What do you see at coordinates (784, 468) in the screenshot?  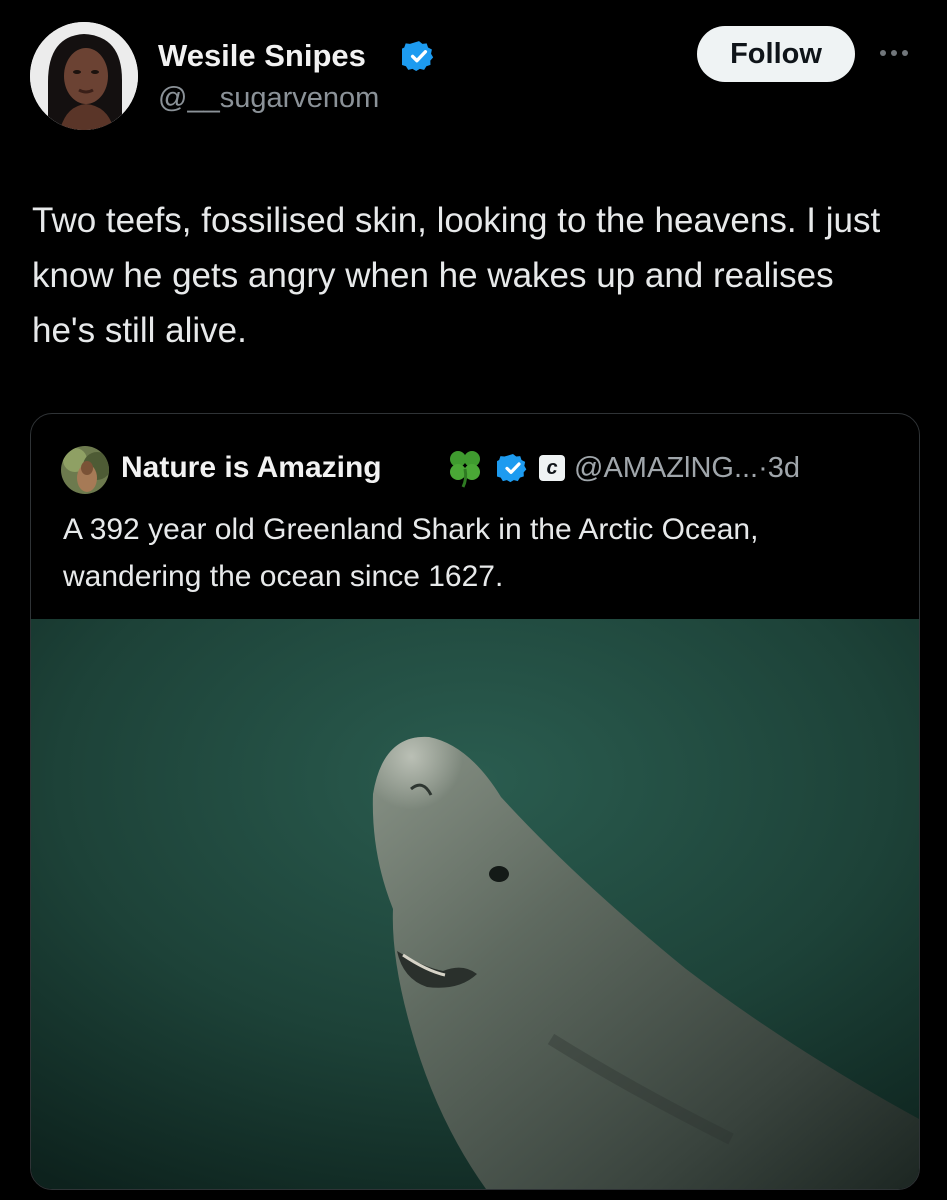 I see `quoted-tweet-time: 3d` at bounding box center [784, 468].